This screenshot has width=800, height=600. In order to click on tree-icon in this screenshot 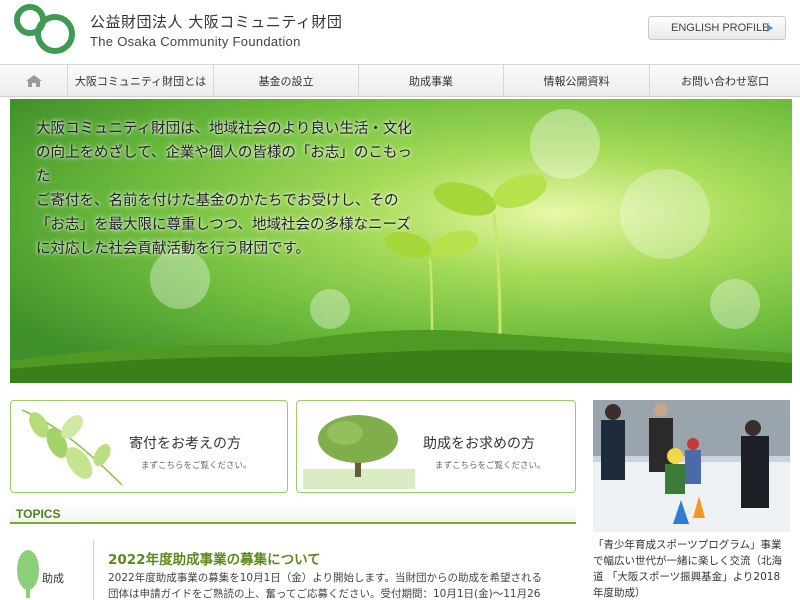, I will do `click(359, 452)`.